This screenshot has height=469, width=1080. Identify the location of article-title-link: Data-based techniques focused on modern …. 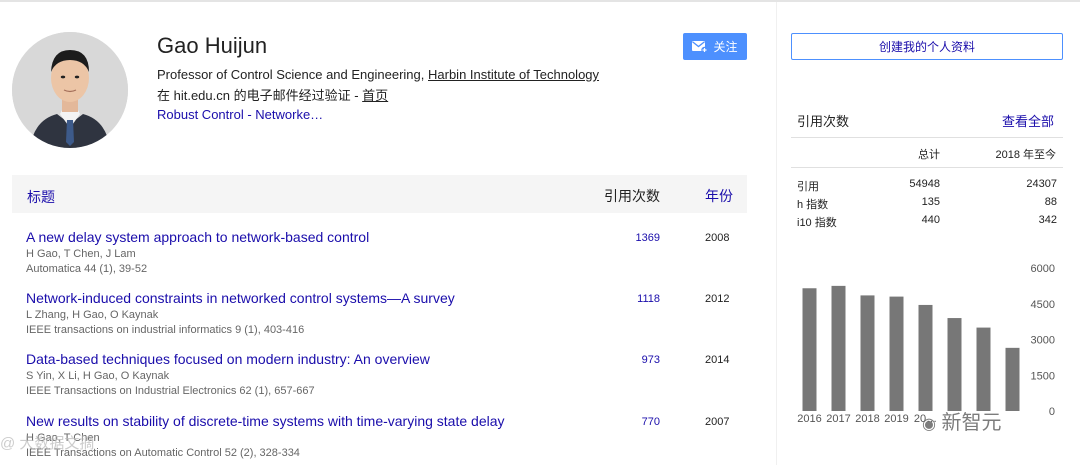
(228, 359).